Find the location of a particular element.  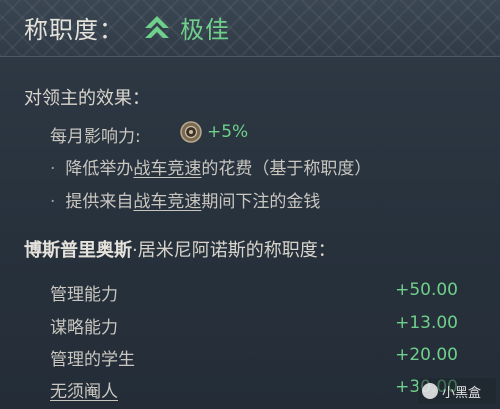

effects-title: 对领主的效果： is located at coordinates (87, 98).